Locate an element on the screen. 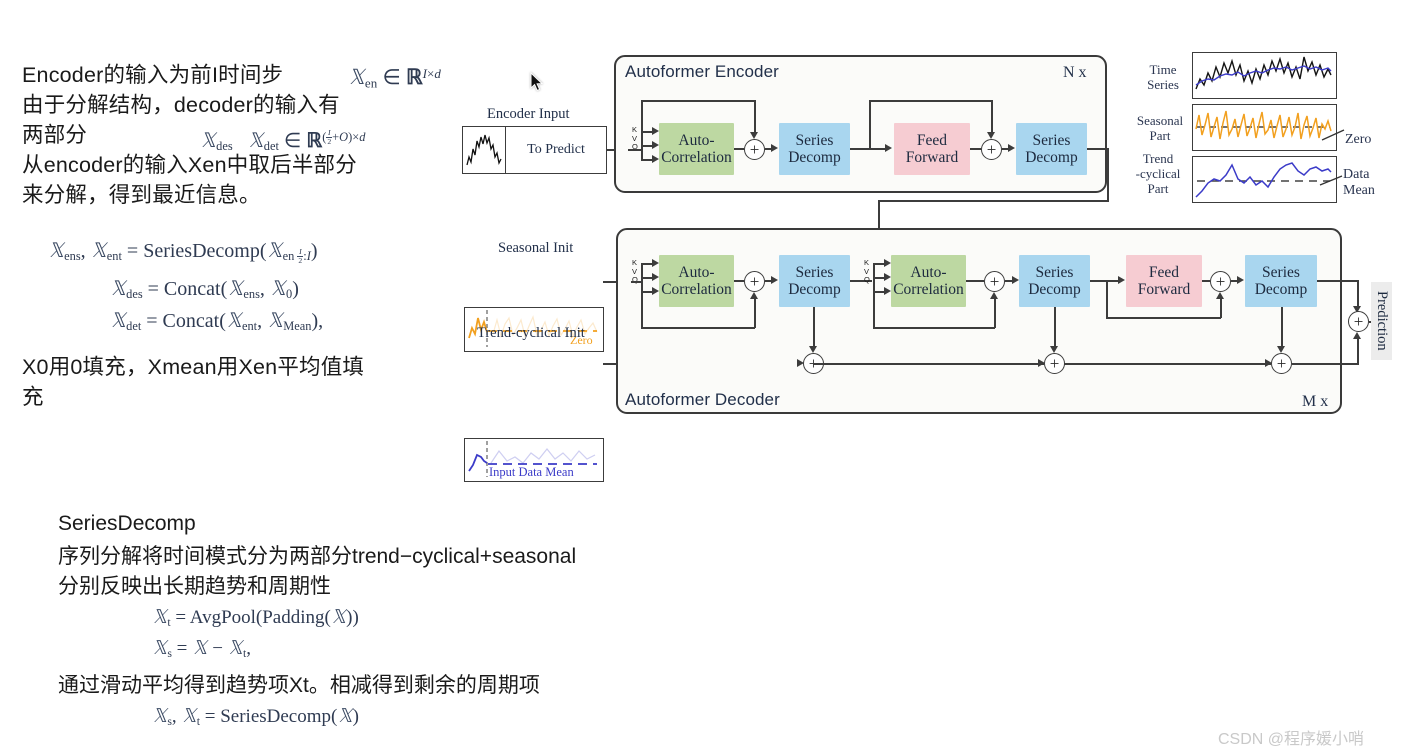  wire-enc-input-bus is located at coordinates (634, 150).